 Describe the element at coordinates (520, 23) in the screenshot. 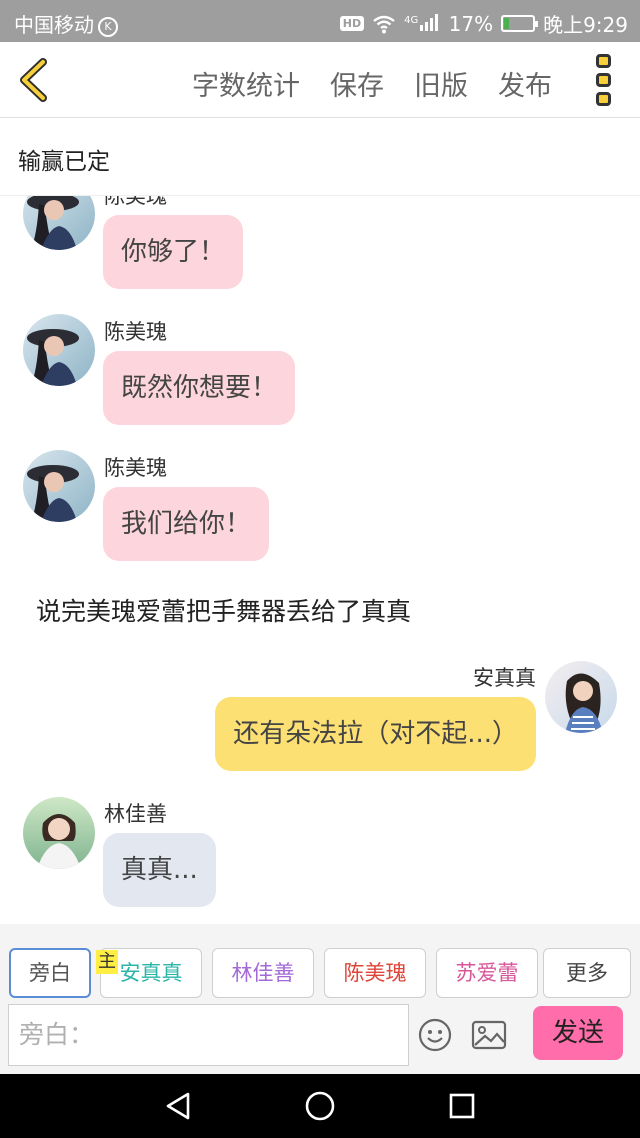

I see `battery-icon` at that location.